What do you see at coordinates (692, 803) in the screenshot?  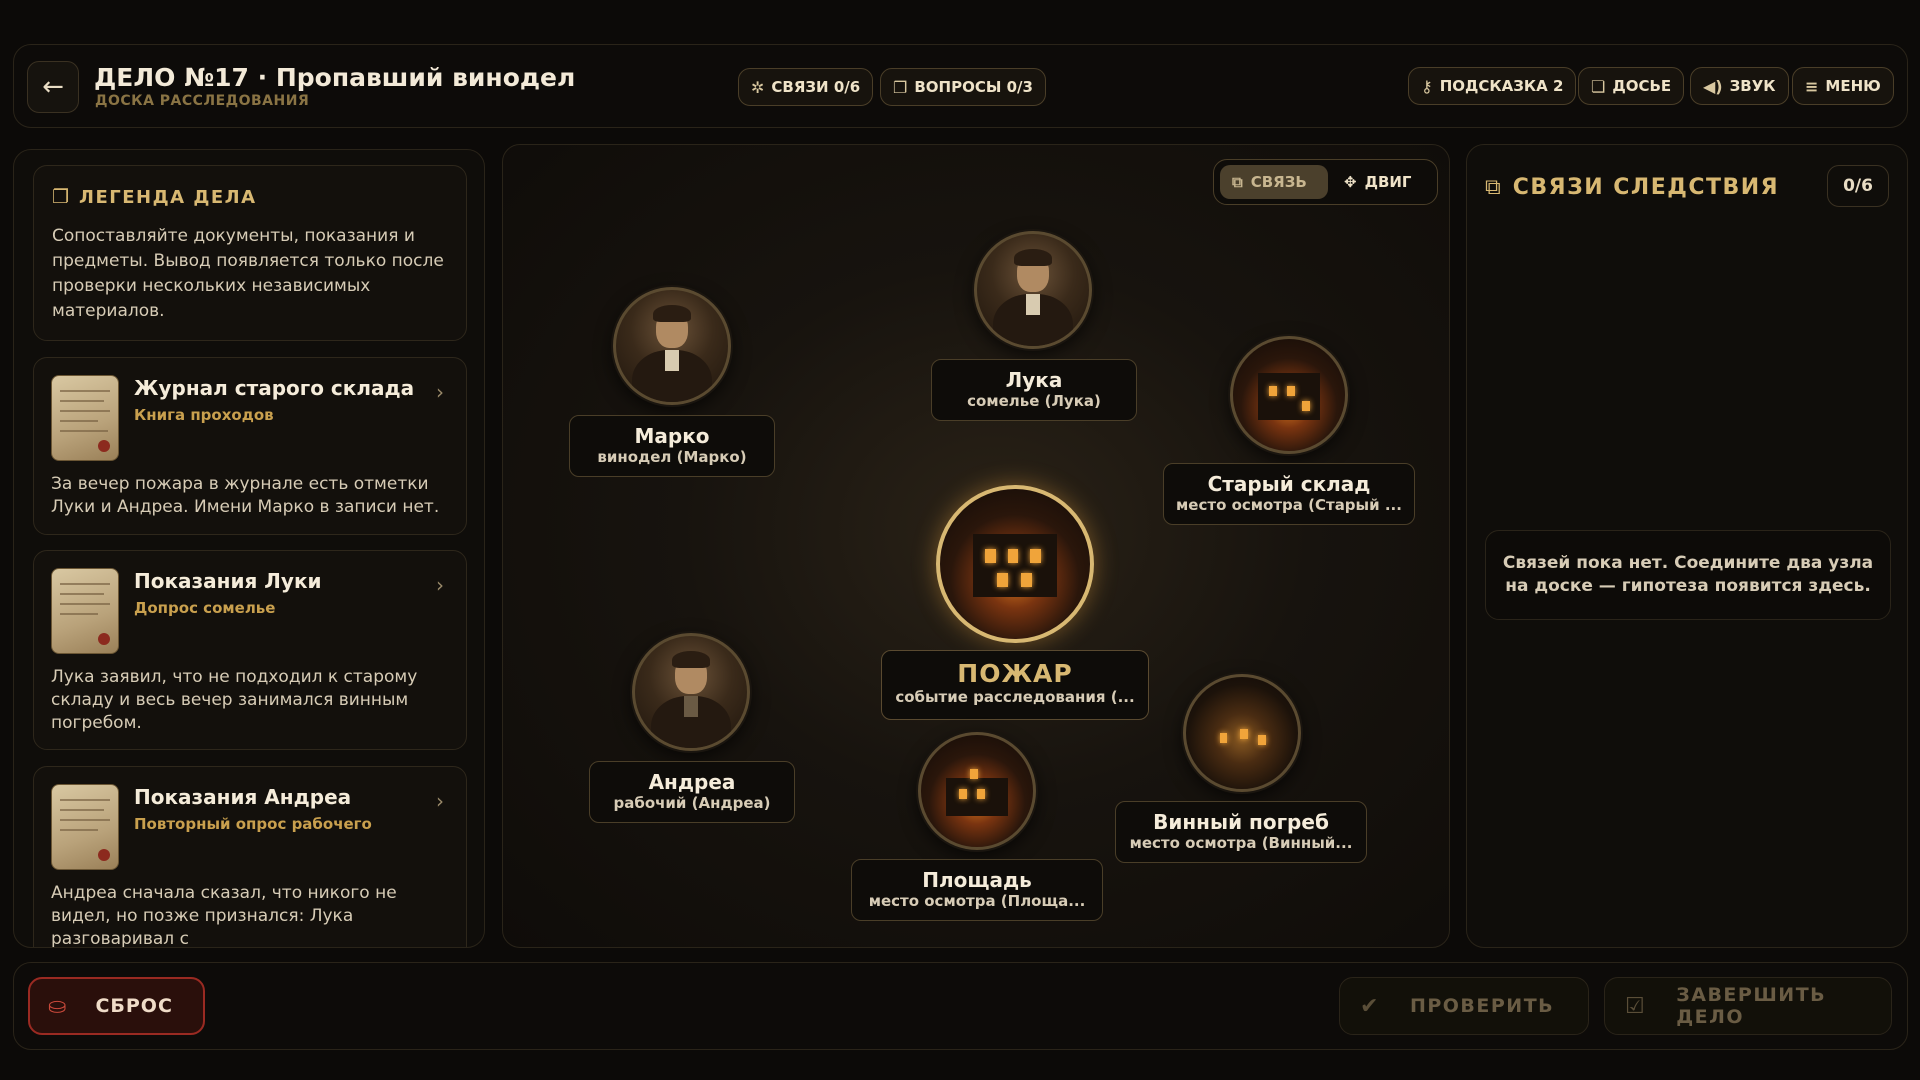 I see `node-role: рабочий (Андреа)` at bounding box center [692, 803].